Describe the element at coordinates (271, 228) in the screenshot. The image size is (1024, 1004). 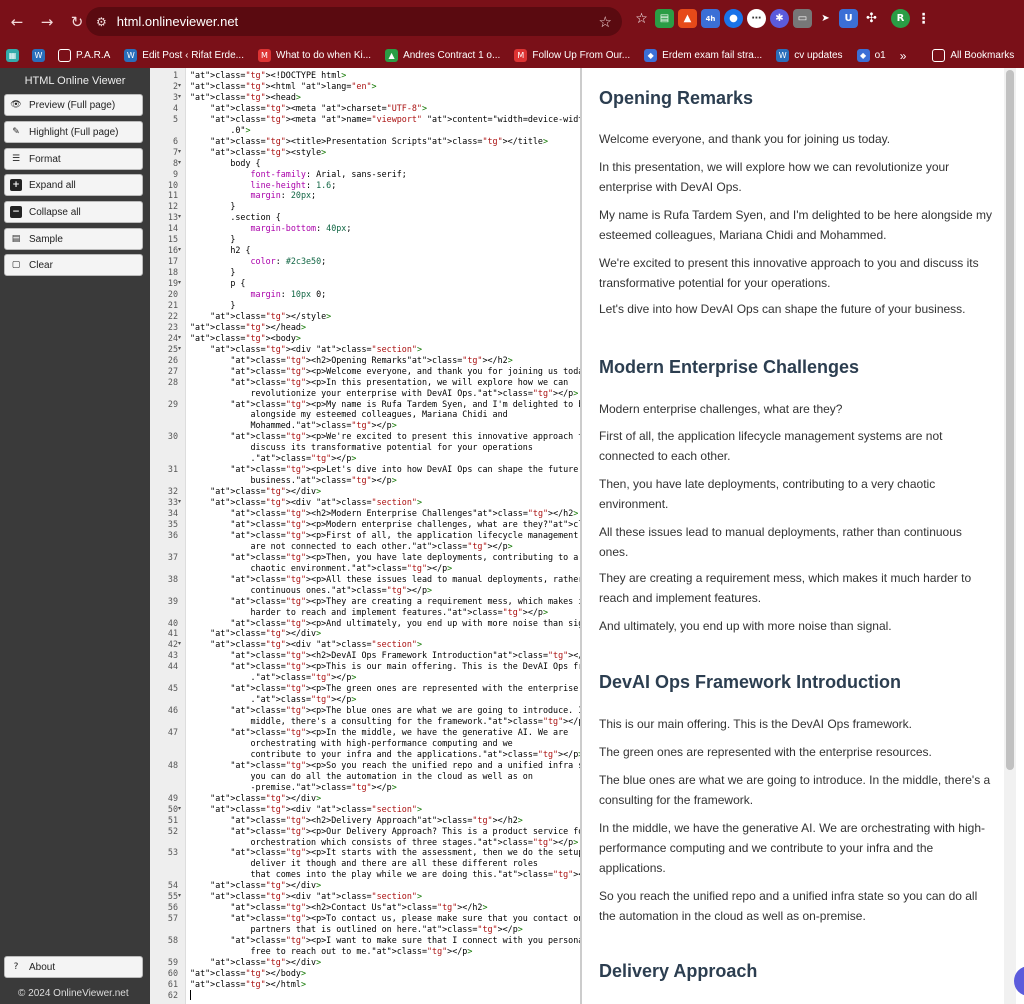
I see `code-line: margin-bottom: 40px;` at that location.